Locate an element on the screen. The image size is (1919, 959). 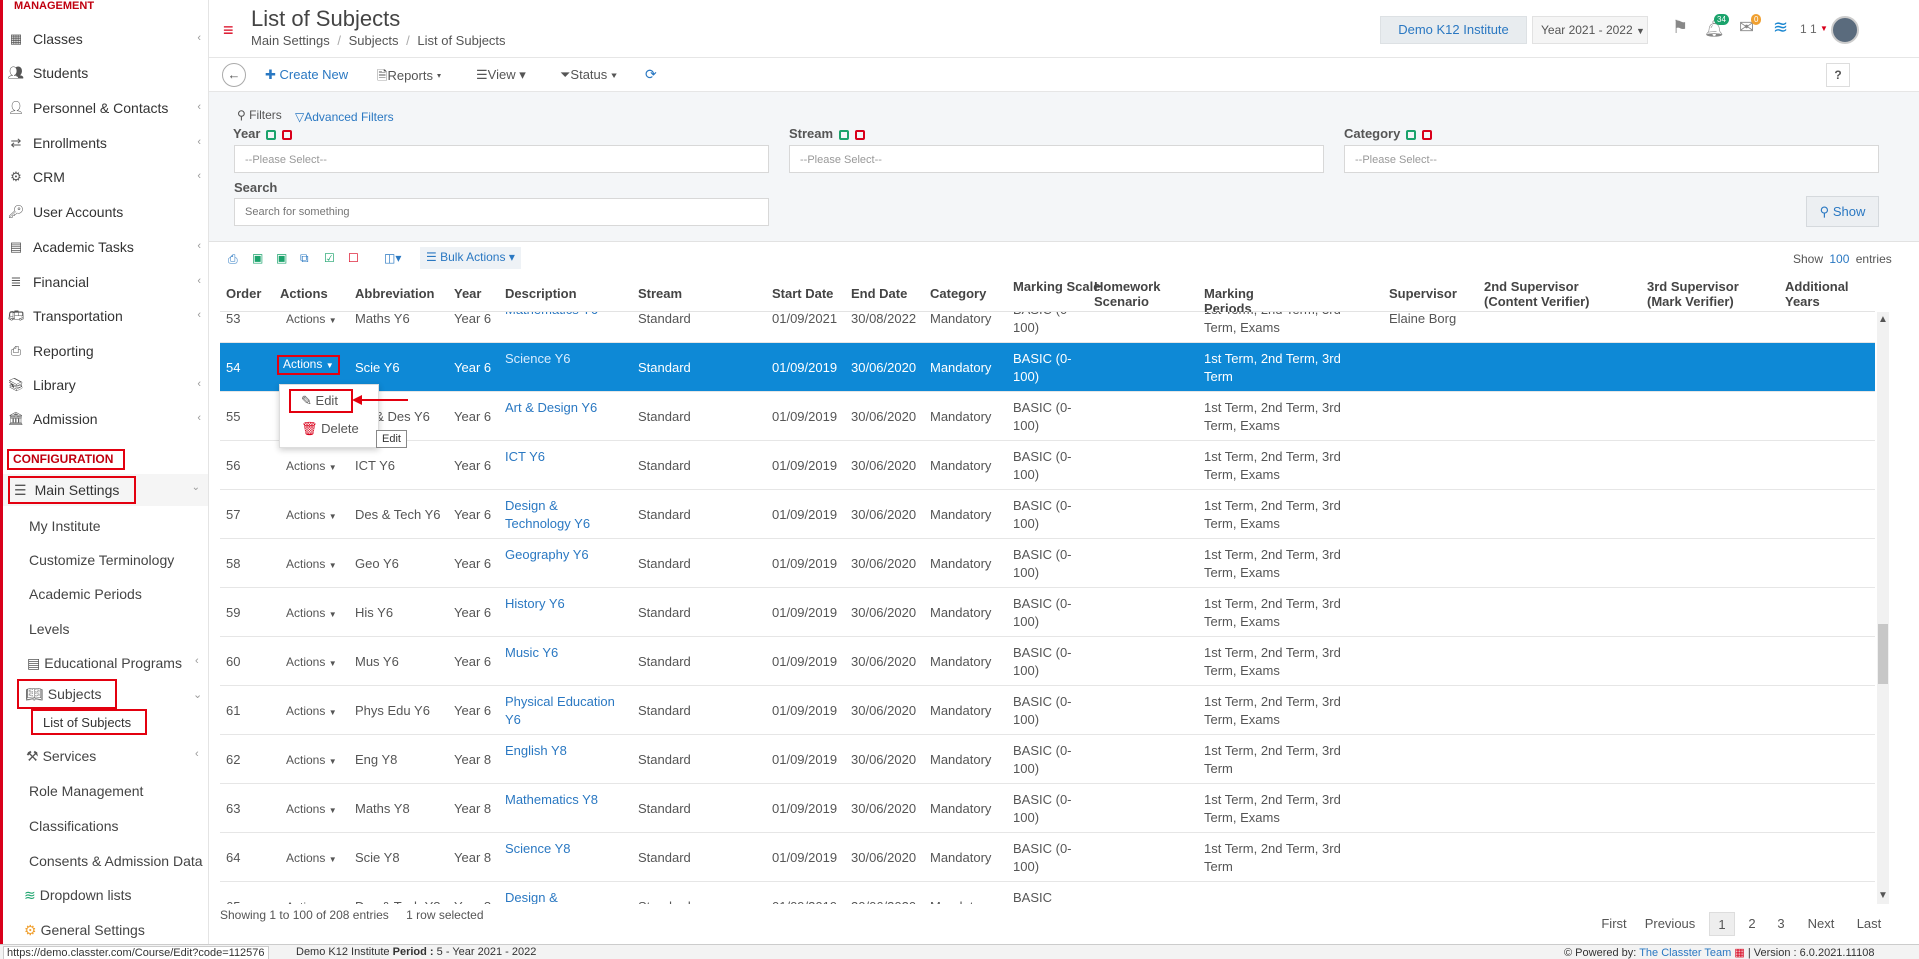
page-1: 1 is located at coordinates (1722, 924).